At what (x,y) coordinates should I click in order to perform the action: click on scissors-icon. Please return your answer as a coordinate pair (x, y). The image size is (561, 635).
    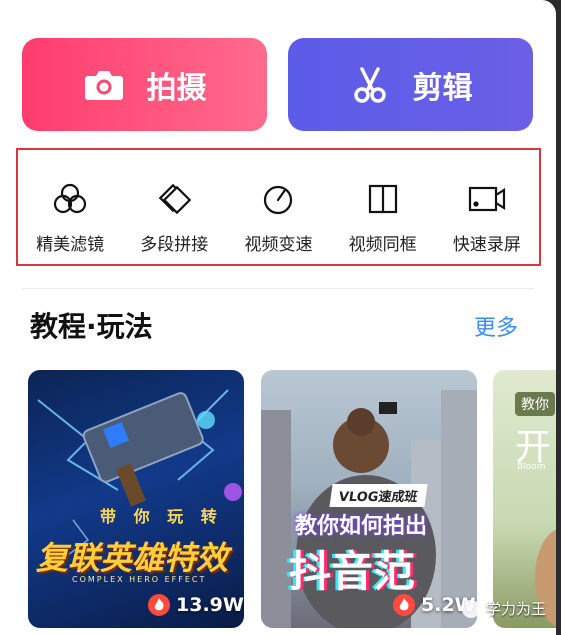
    Looking at the image, I should click on (370, 85).